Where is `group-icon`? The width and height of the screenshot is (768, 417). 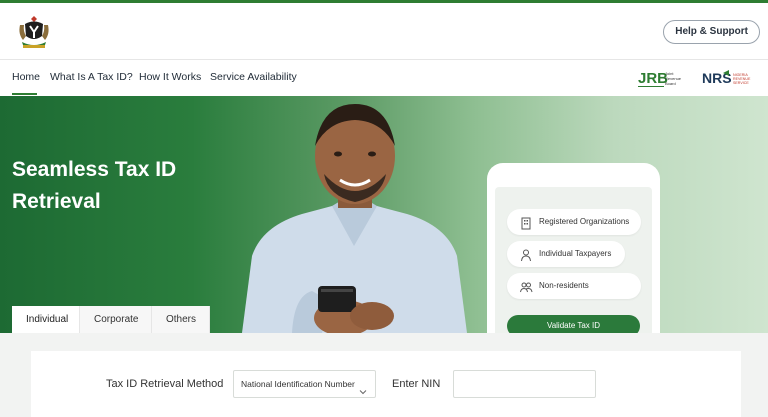
group-icon is located at coordinates (526, 286).